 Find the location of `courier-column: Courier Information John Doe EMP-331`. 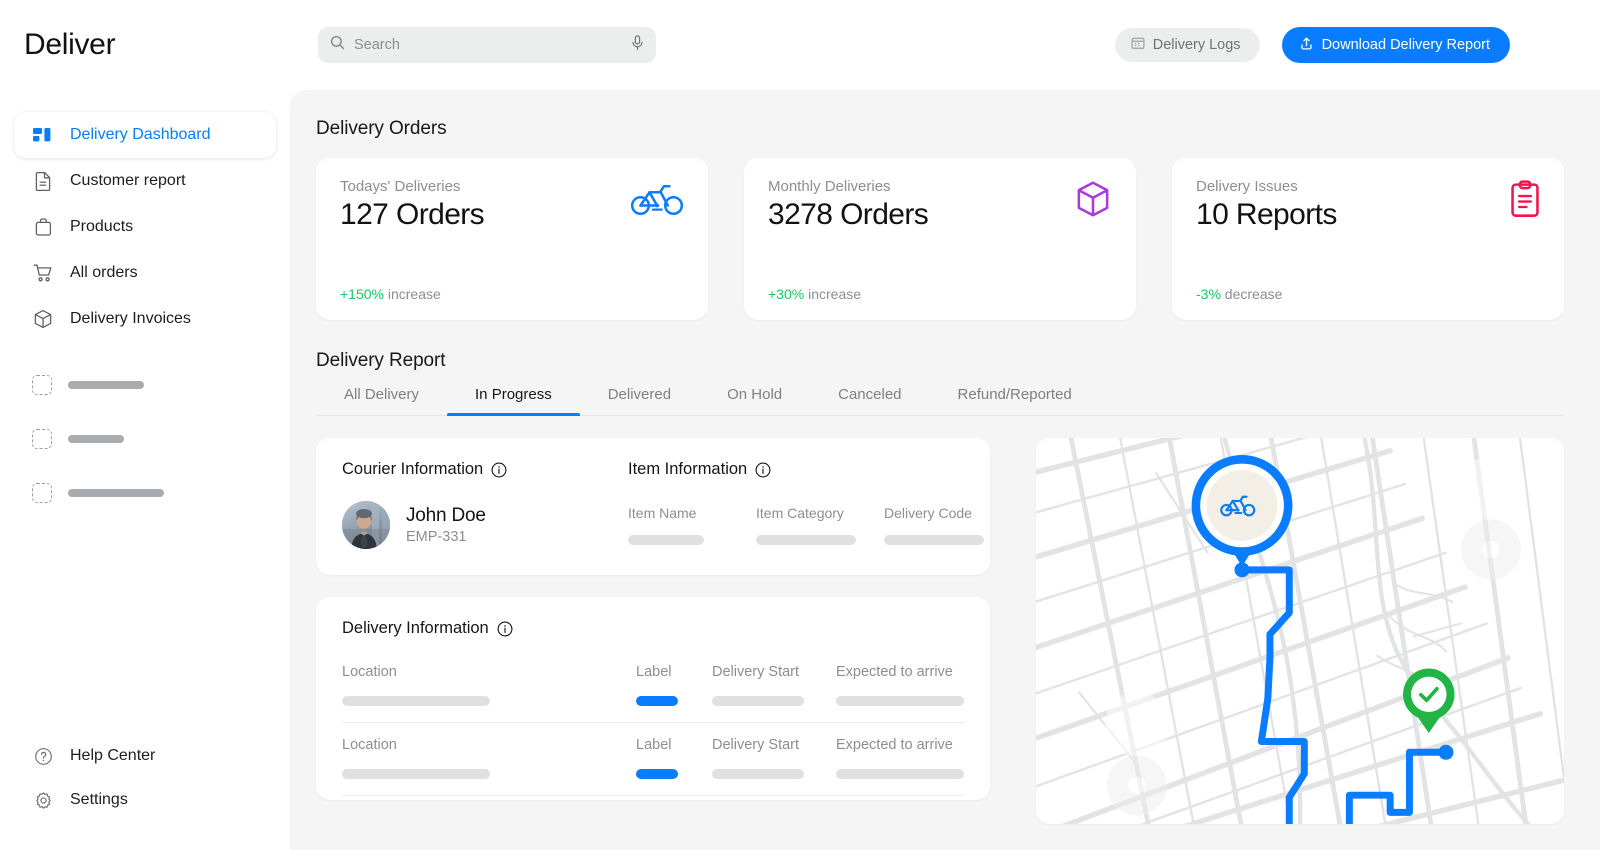

courier-column: Courier Information John Doe EMP-331 is located at coordinates (485, 504).